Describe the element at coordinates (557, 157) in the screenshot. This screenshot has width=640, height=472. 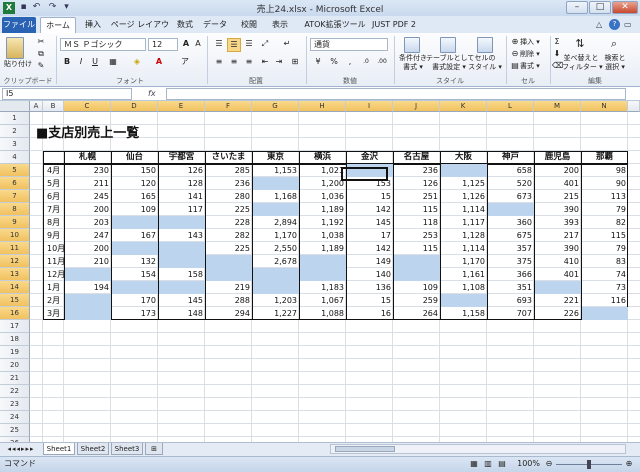
I see `table-header-cell: 鹿児島` at that location.